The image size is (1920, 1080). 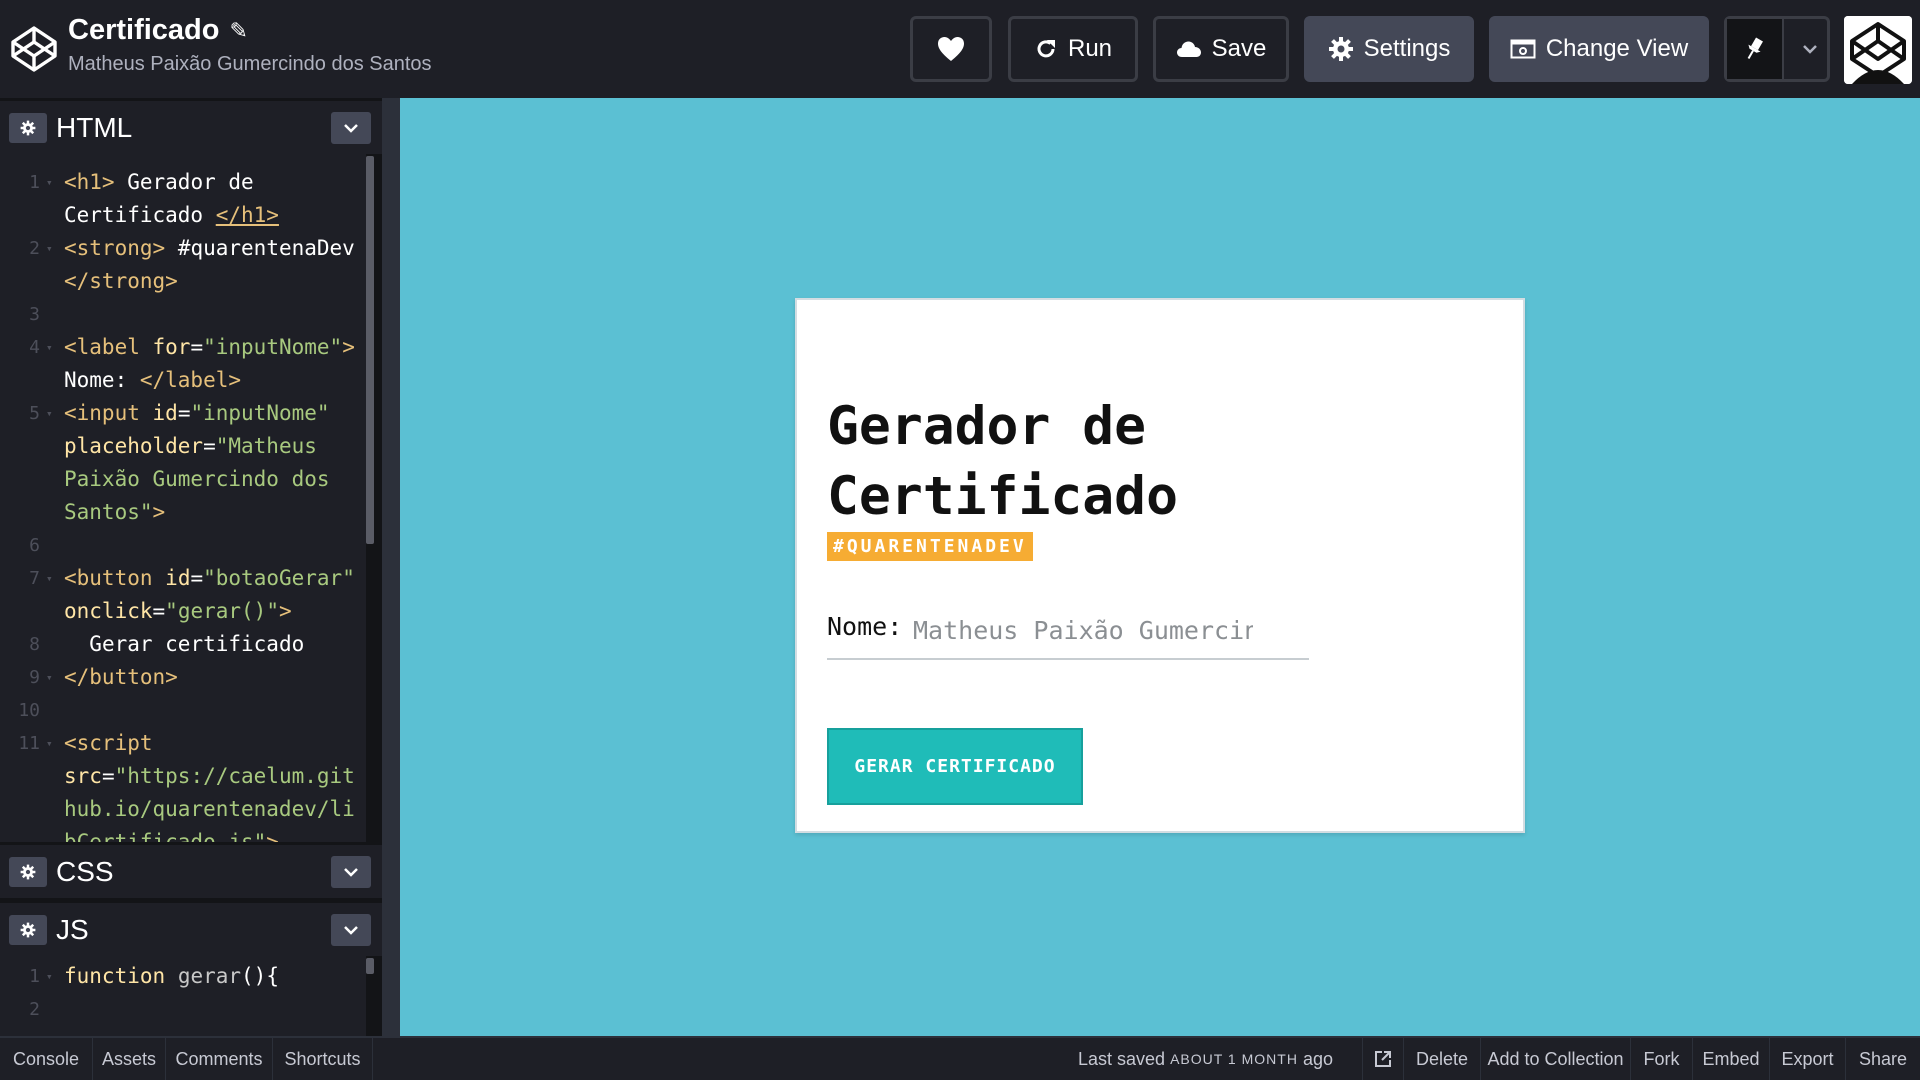 What do you see at coordinates (391, 567) in the screenshot?
I see `resize-handle` at bounding box center [391, 567].